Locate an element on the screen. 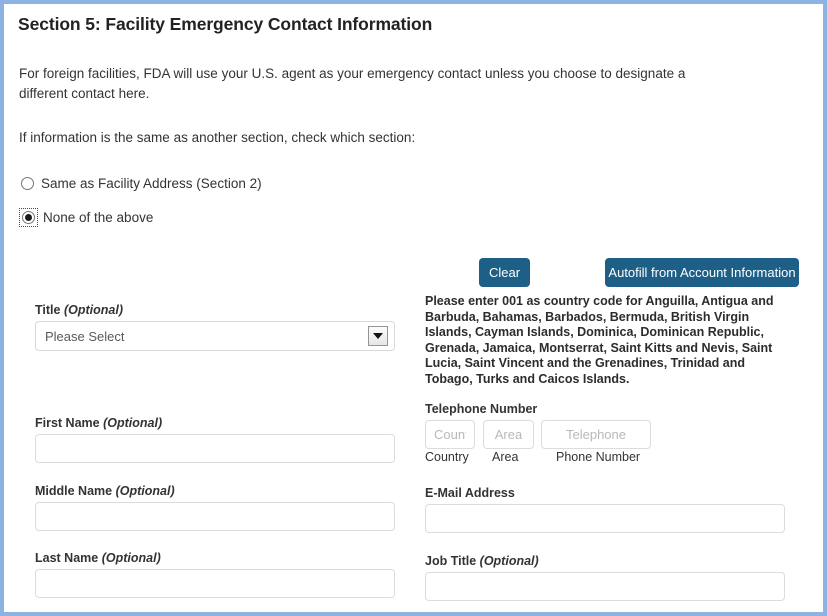 The width and height of the screenshot is (827, 616). label-last-name: Last Name (Optional) is located at coordinates (98, 558).